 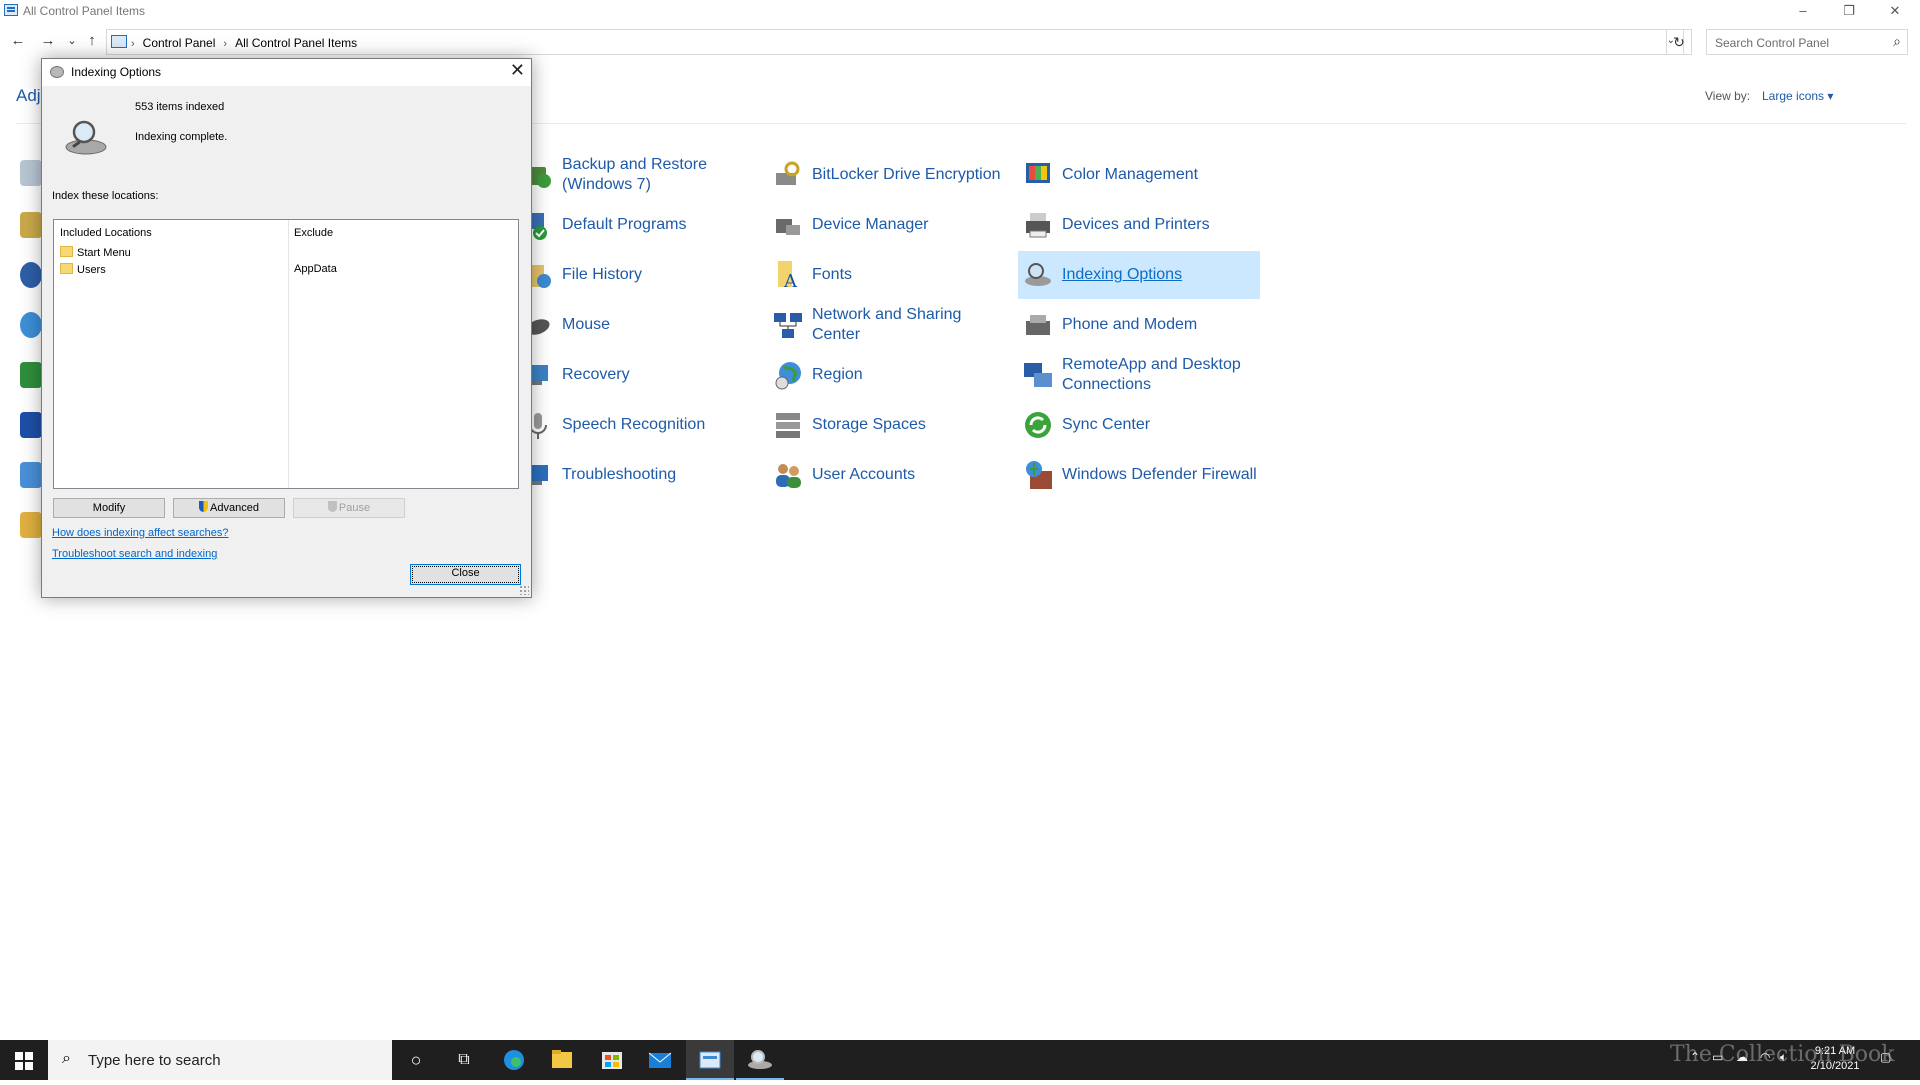 What do you see at coordinates (586, 324) in the screenshot?
I see `cp-item-label: Mouse` at bounding box center [586, 324].